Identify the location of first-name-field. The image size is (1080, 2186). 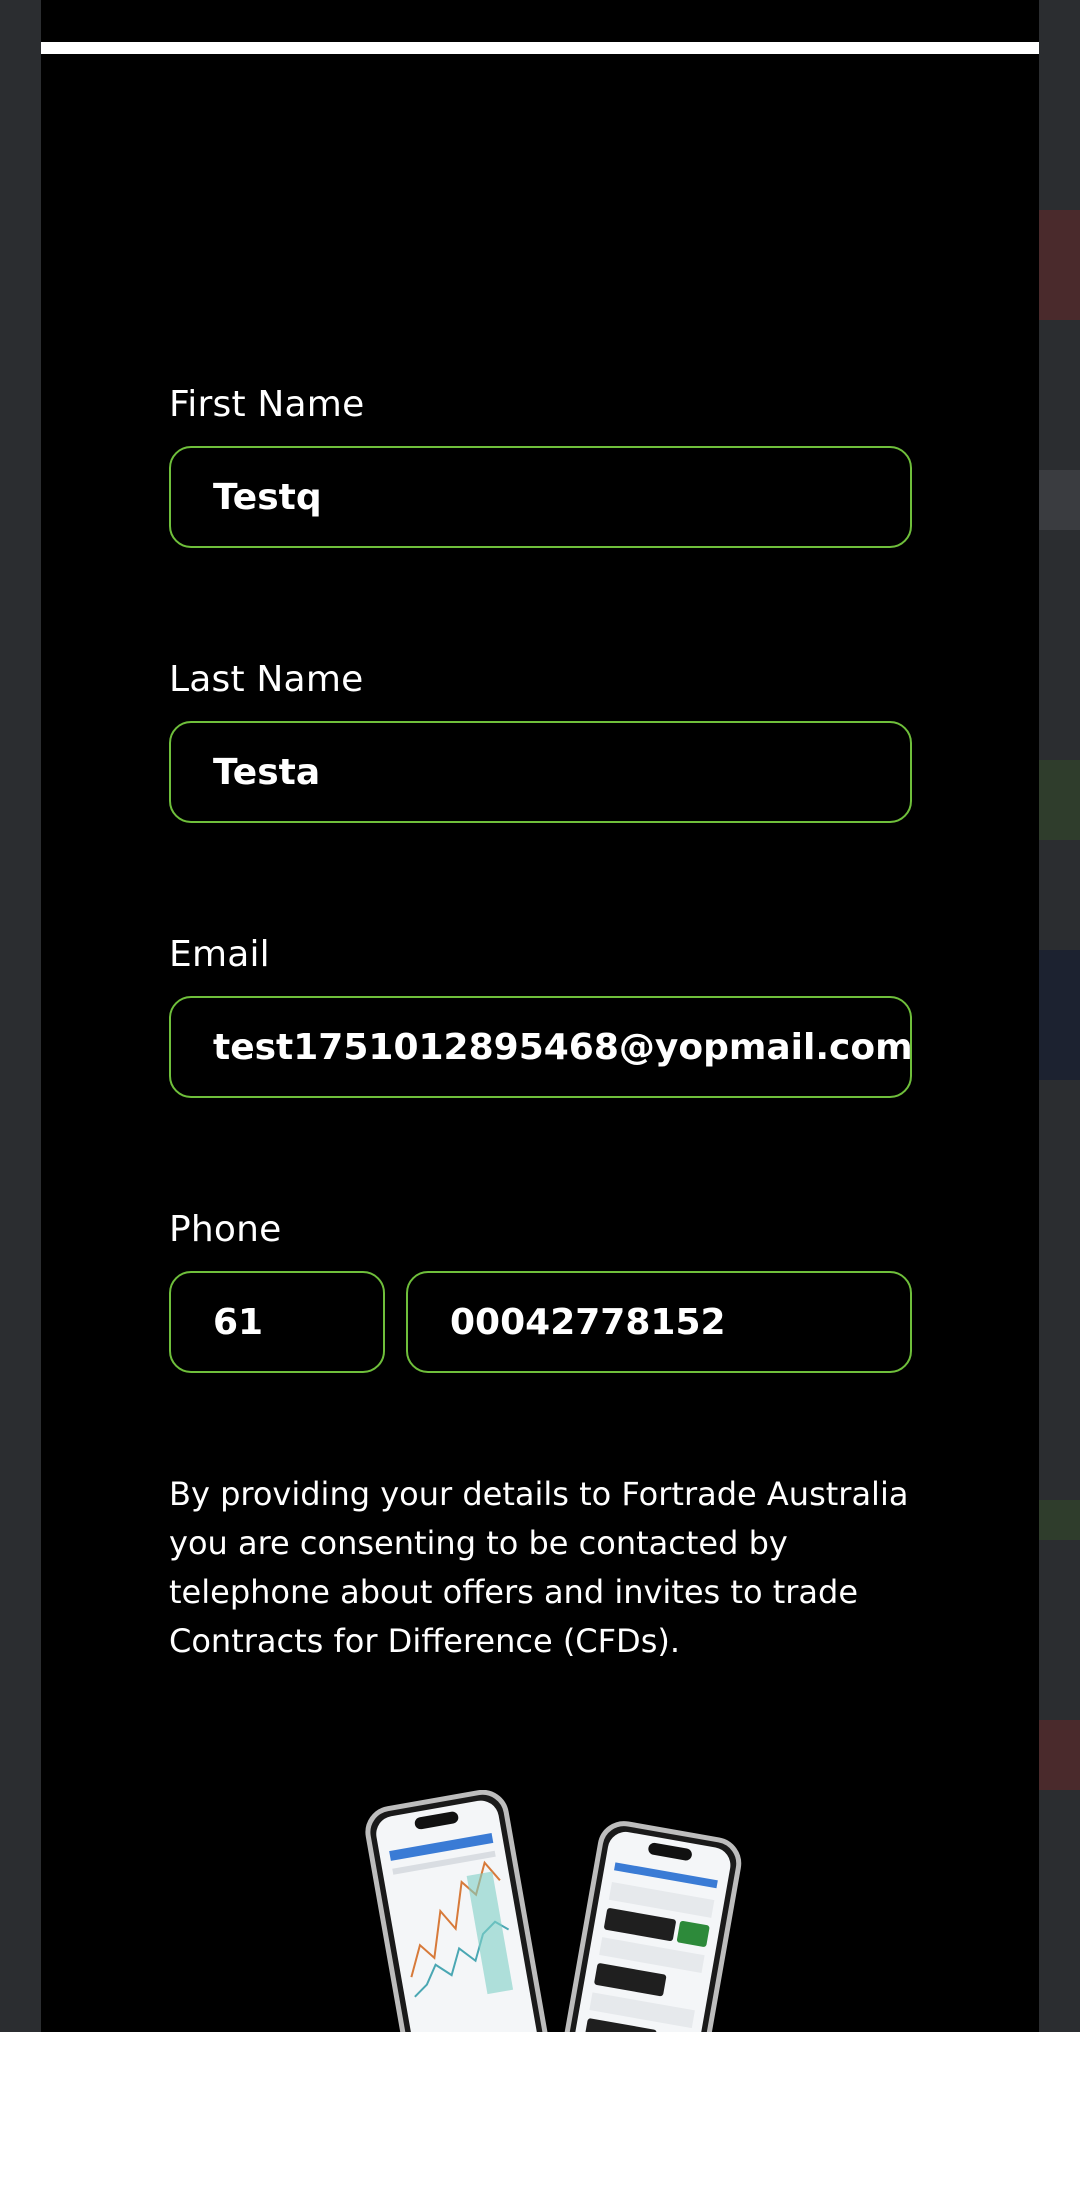
(540, 497).